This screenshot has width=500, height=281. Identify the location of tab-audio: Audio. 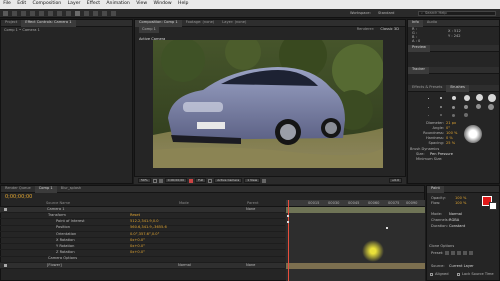
(432, 23).